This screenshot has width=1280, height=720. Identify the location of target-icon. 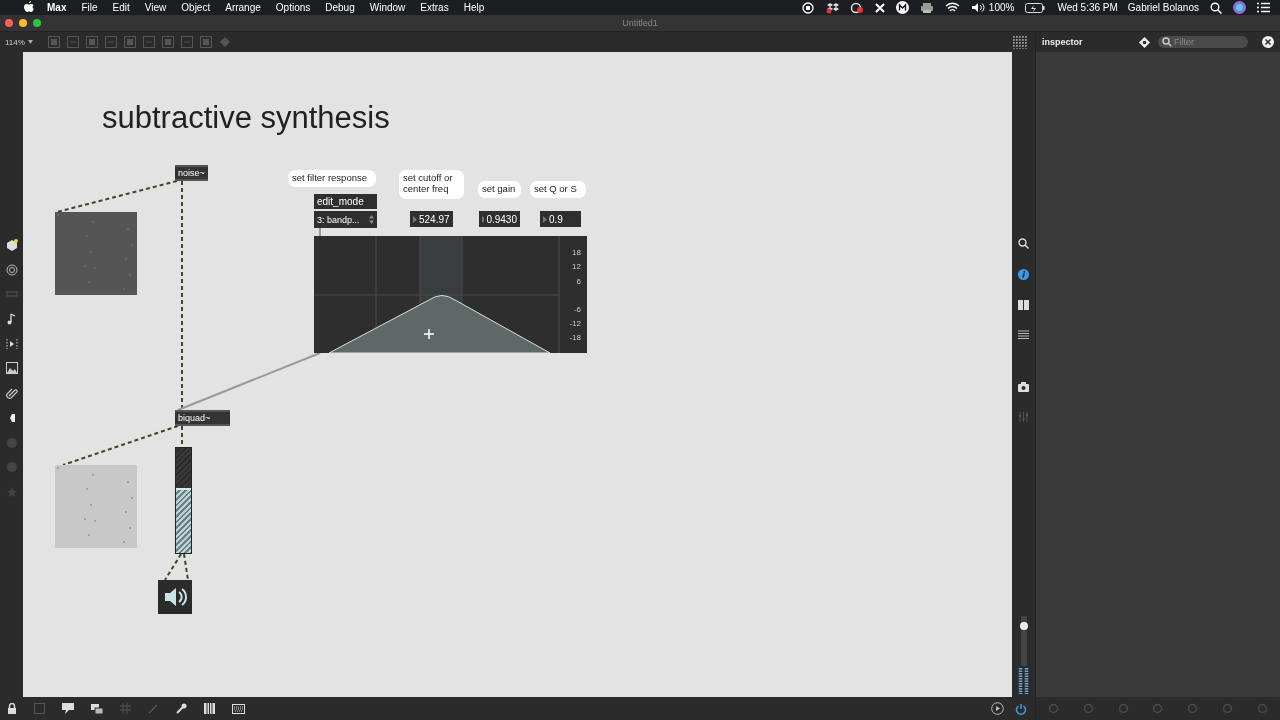
(11, 269).